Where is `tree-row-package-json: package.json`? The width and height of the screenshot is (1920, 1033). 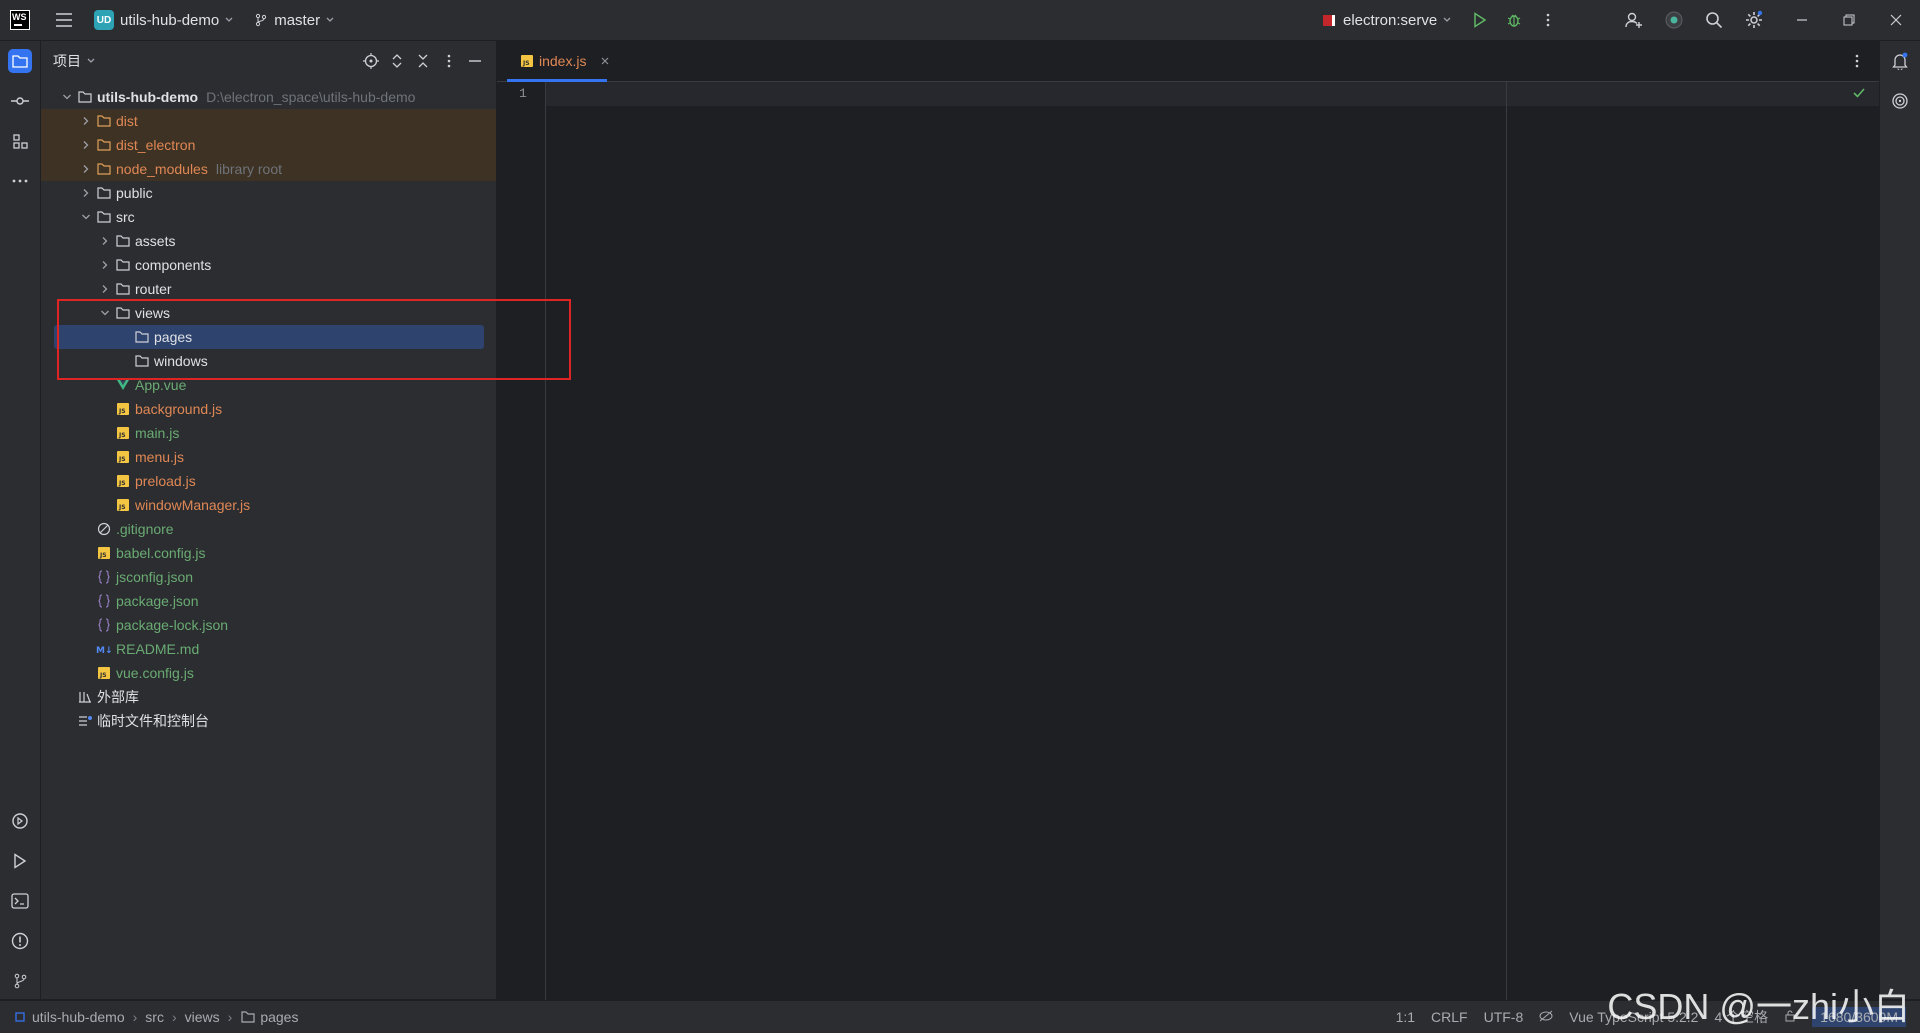
tree-row-package-json: package.json is located at coordinates (268, 601).